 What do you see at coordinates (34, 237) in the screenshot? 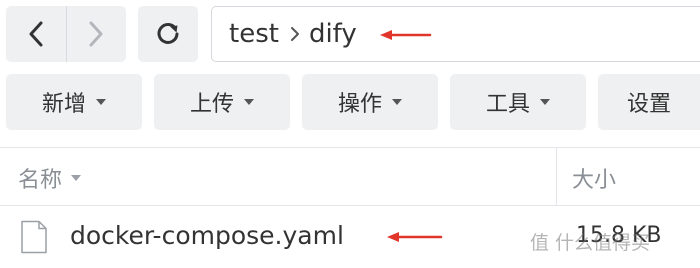
I see `file-icon` at bounding box center [34, 237].